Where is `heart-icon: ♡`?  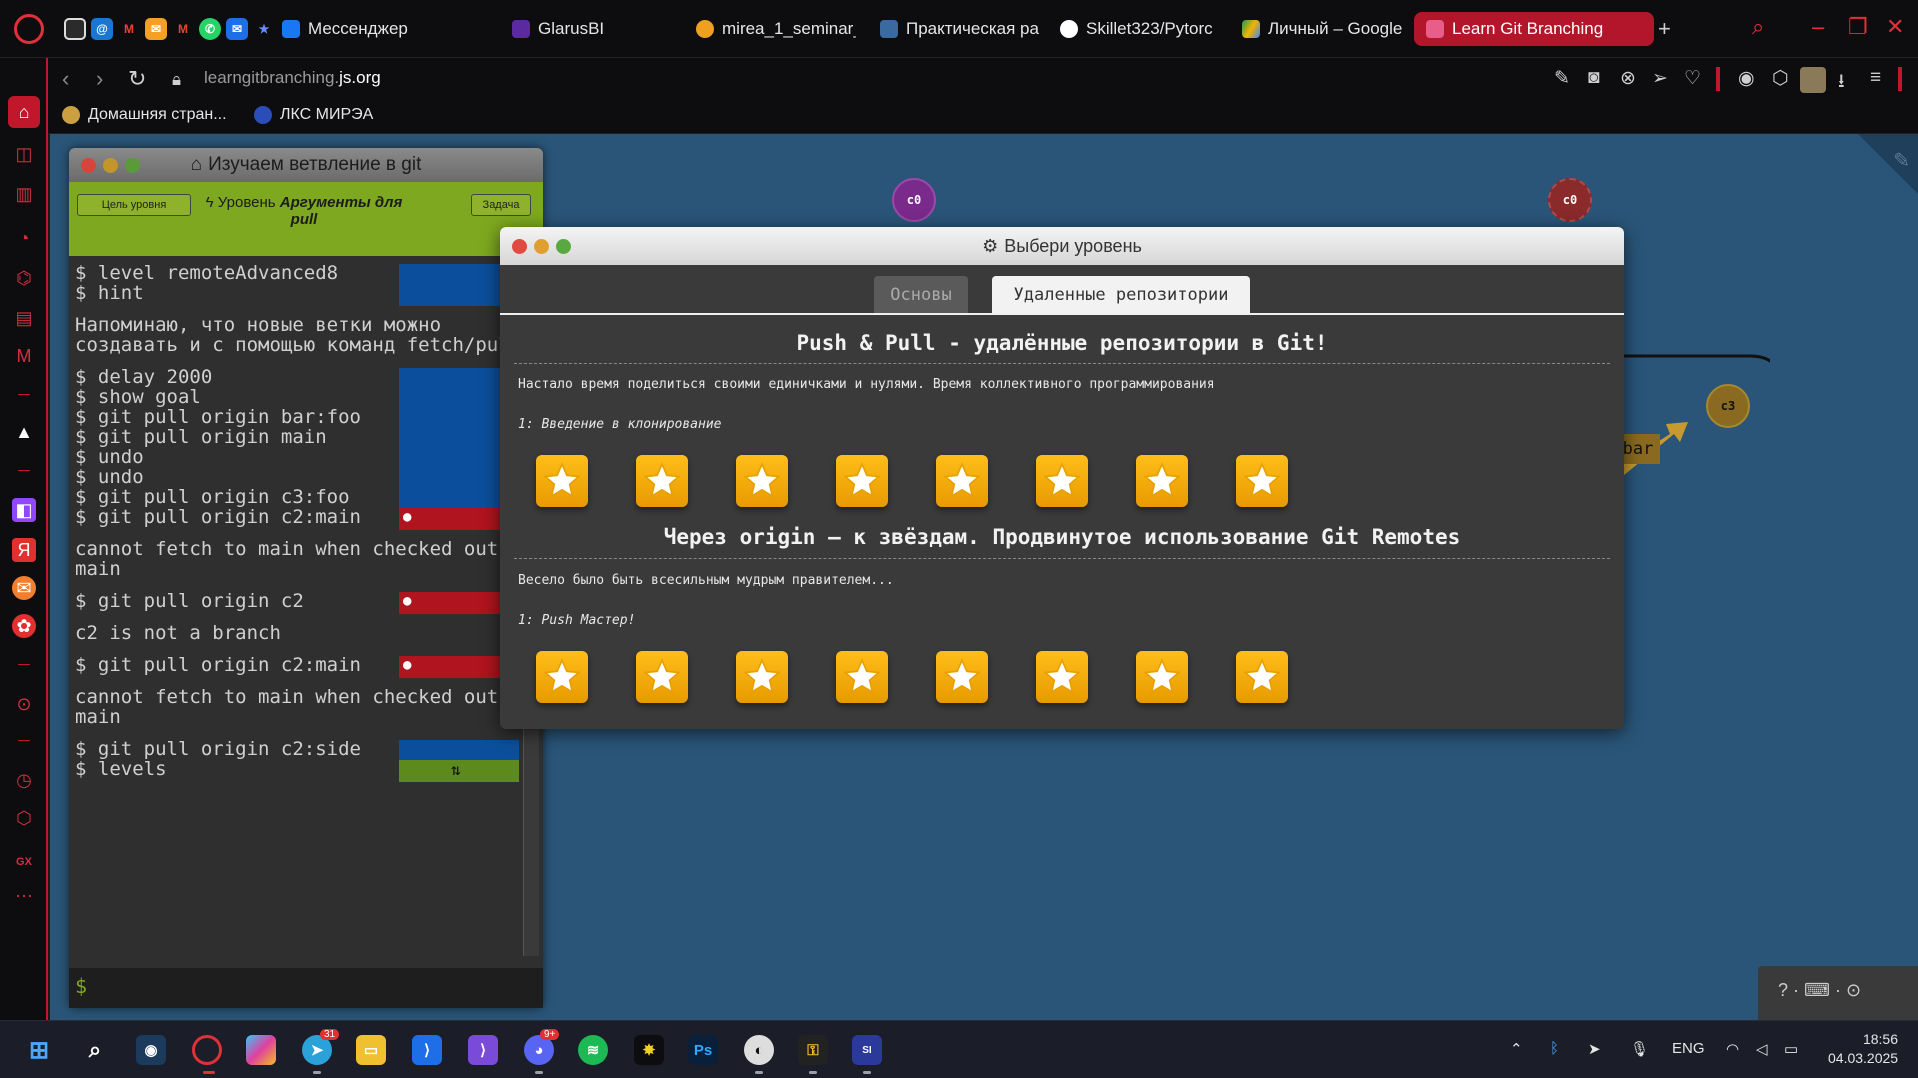 heart-icon: ♡ is located at coordinates (1692, 78).